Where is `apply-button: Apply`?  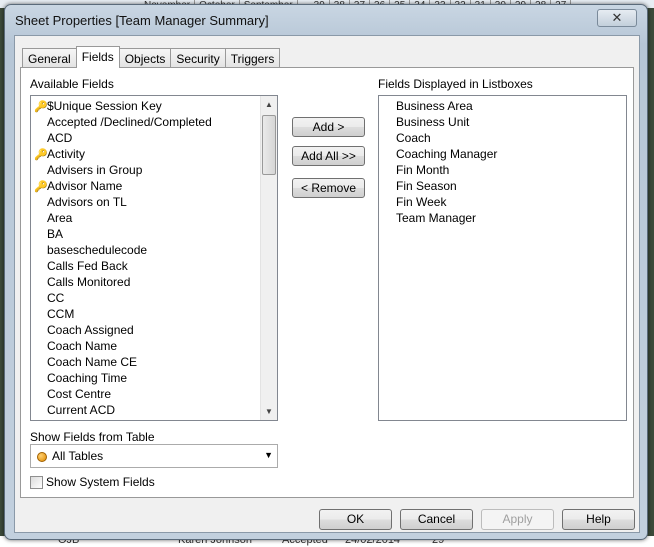
apply-button: Apply is located at coordinates (517, 519).